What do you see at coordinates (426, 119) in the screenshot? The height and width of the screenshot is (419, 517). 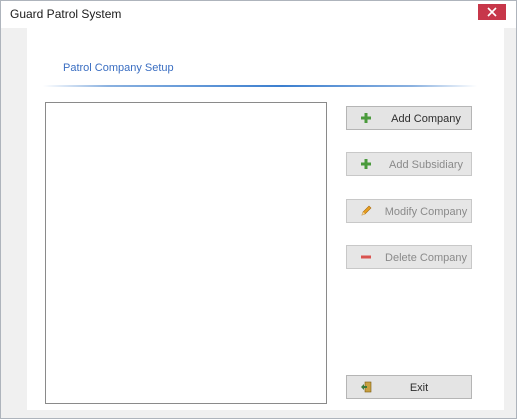 I see `add-company-label: Add Company` at bounding box center [426, 119].